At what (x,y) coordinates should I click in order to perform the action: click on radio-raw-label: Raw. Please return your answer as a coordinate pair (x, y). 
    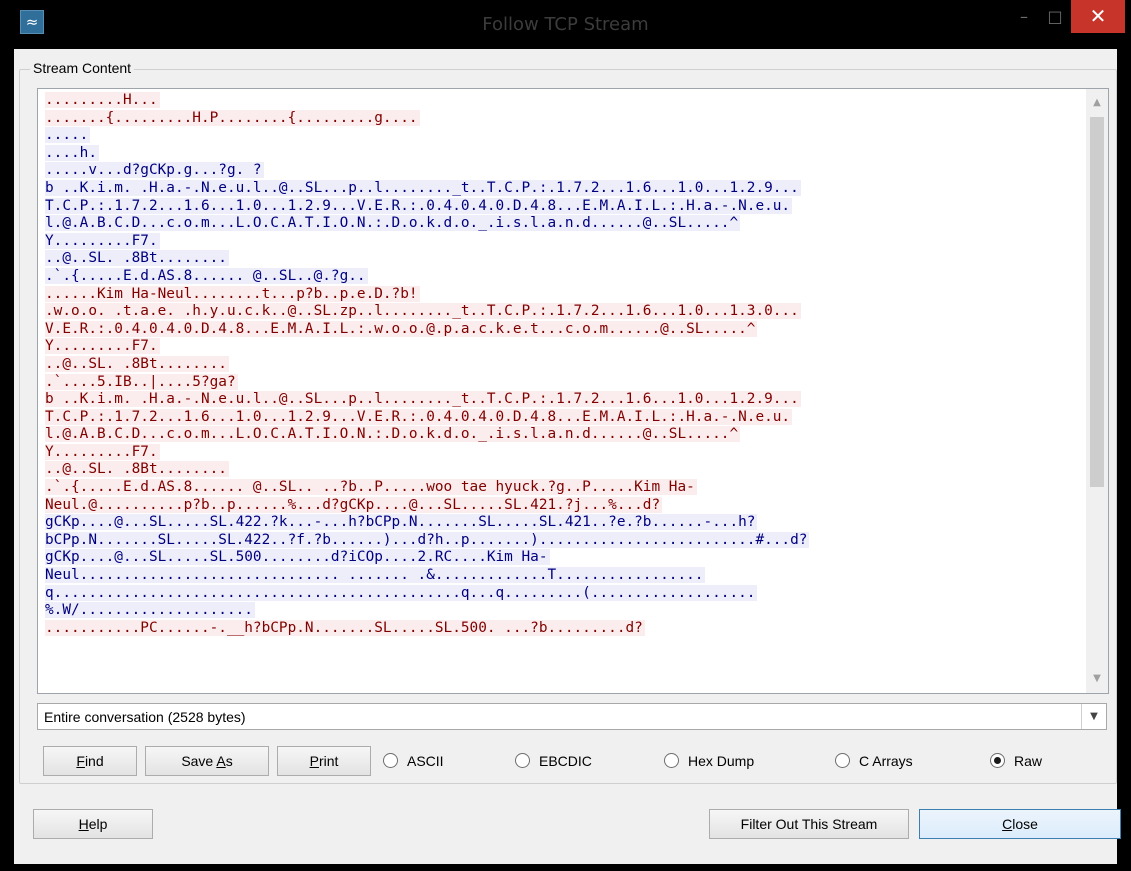
    Looking at the image, I should click on (1028, 761).